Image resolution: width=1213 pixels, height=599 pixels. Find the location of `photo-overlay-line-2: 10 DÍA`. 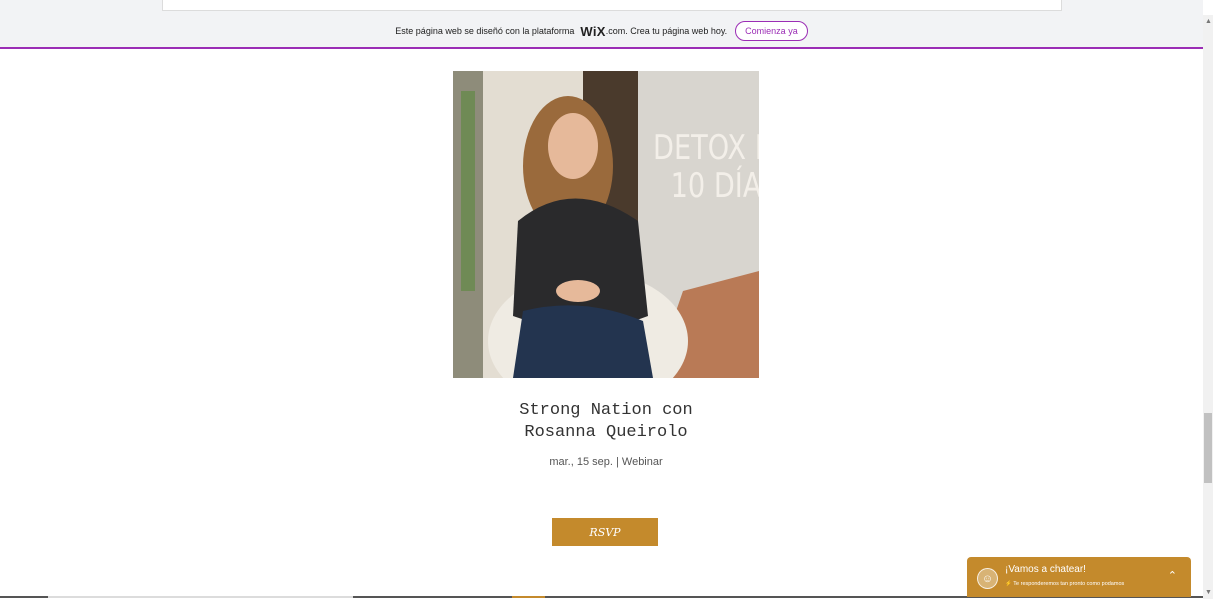

photo-overlay-line-2: 10 DÍA is located at coordinates (714, 186).